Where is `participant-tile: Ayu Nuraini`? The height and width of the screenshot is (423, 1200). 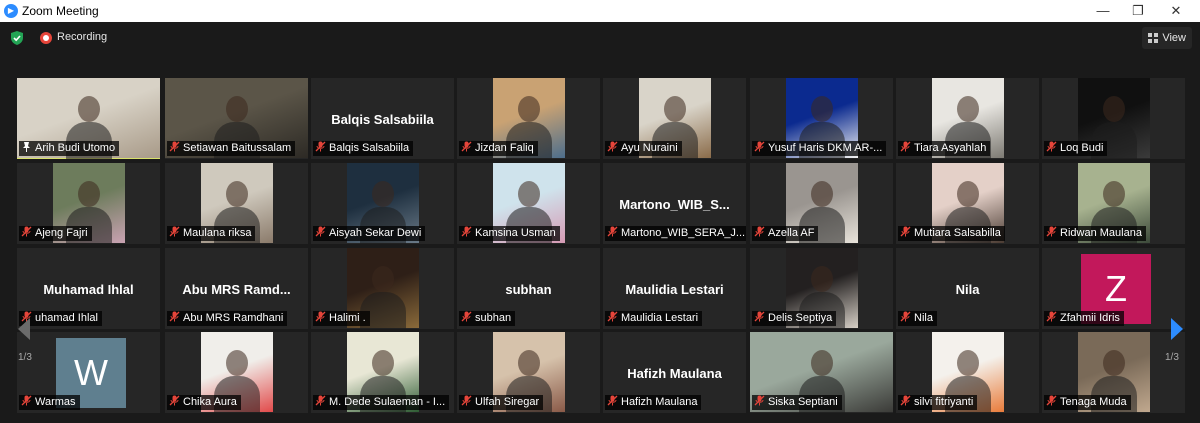 participant-tile: Ayu Nuraini is located at coordinates (674, 118).